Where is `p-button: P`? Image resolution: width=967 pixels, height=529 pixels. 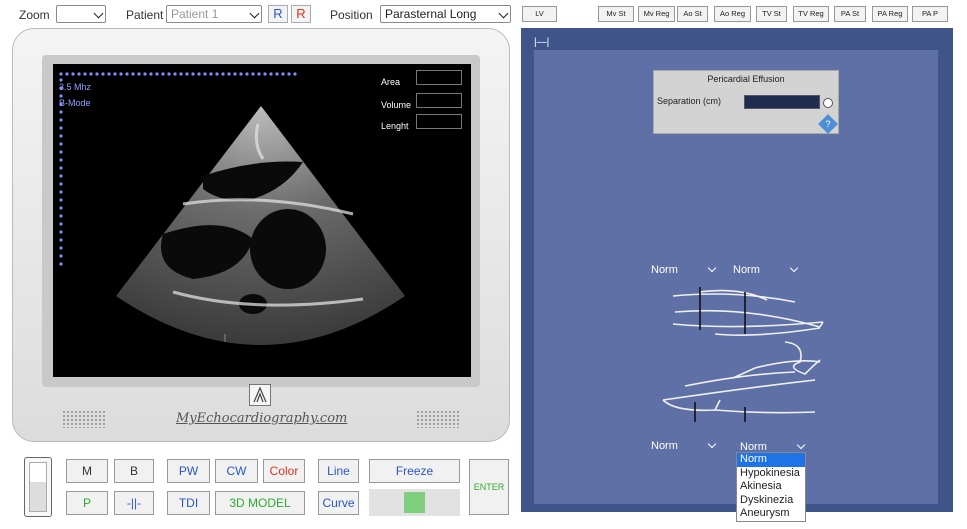
p-button: P is located at coordinates (87, 503).